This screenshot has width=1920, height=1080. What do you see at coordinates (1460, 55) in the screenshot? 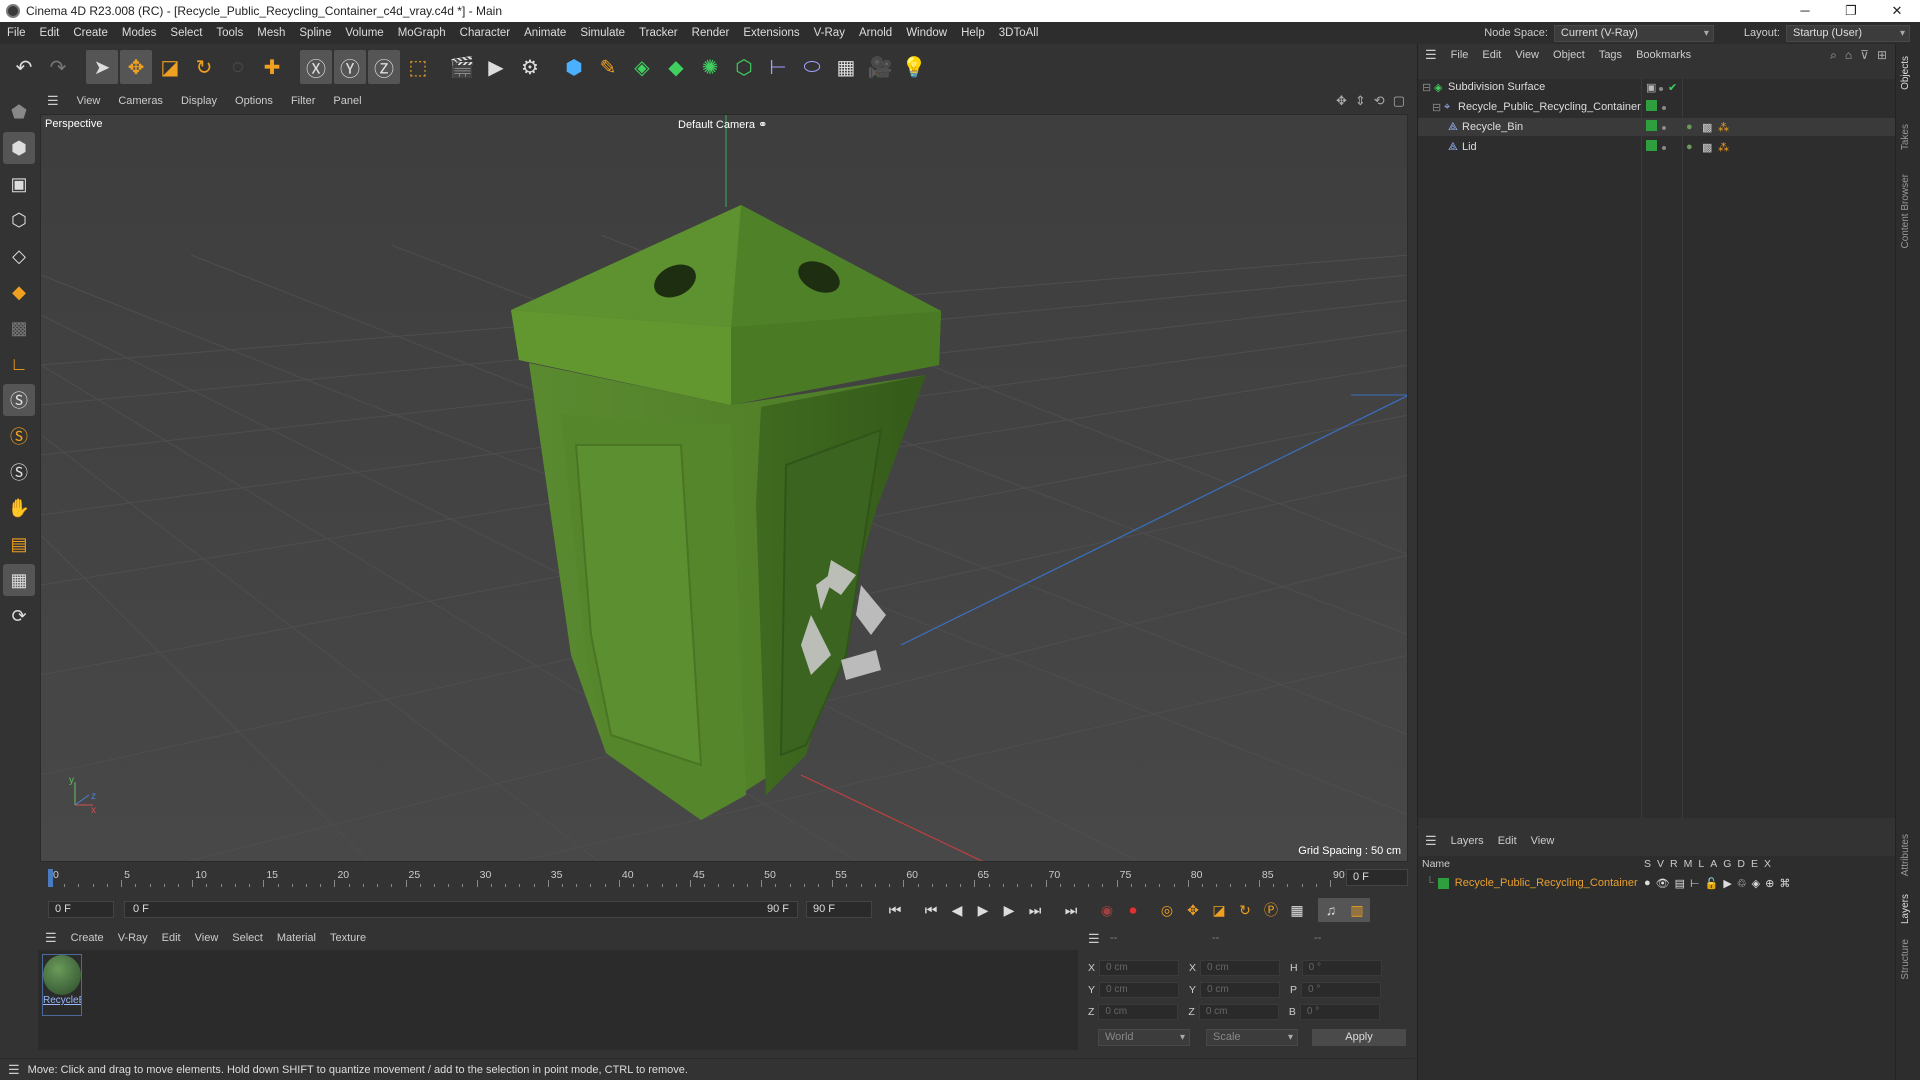
I see `om-menu-file: File` at bounding box center [1460, 55].